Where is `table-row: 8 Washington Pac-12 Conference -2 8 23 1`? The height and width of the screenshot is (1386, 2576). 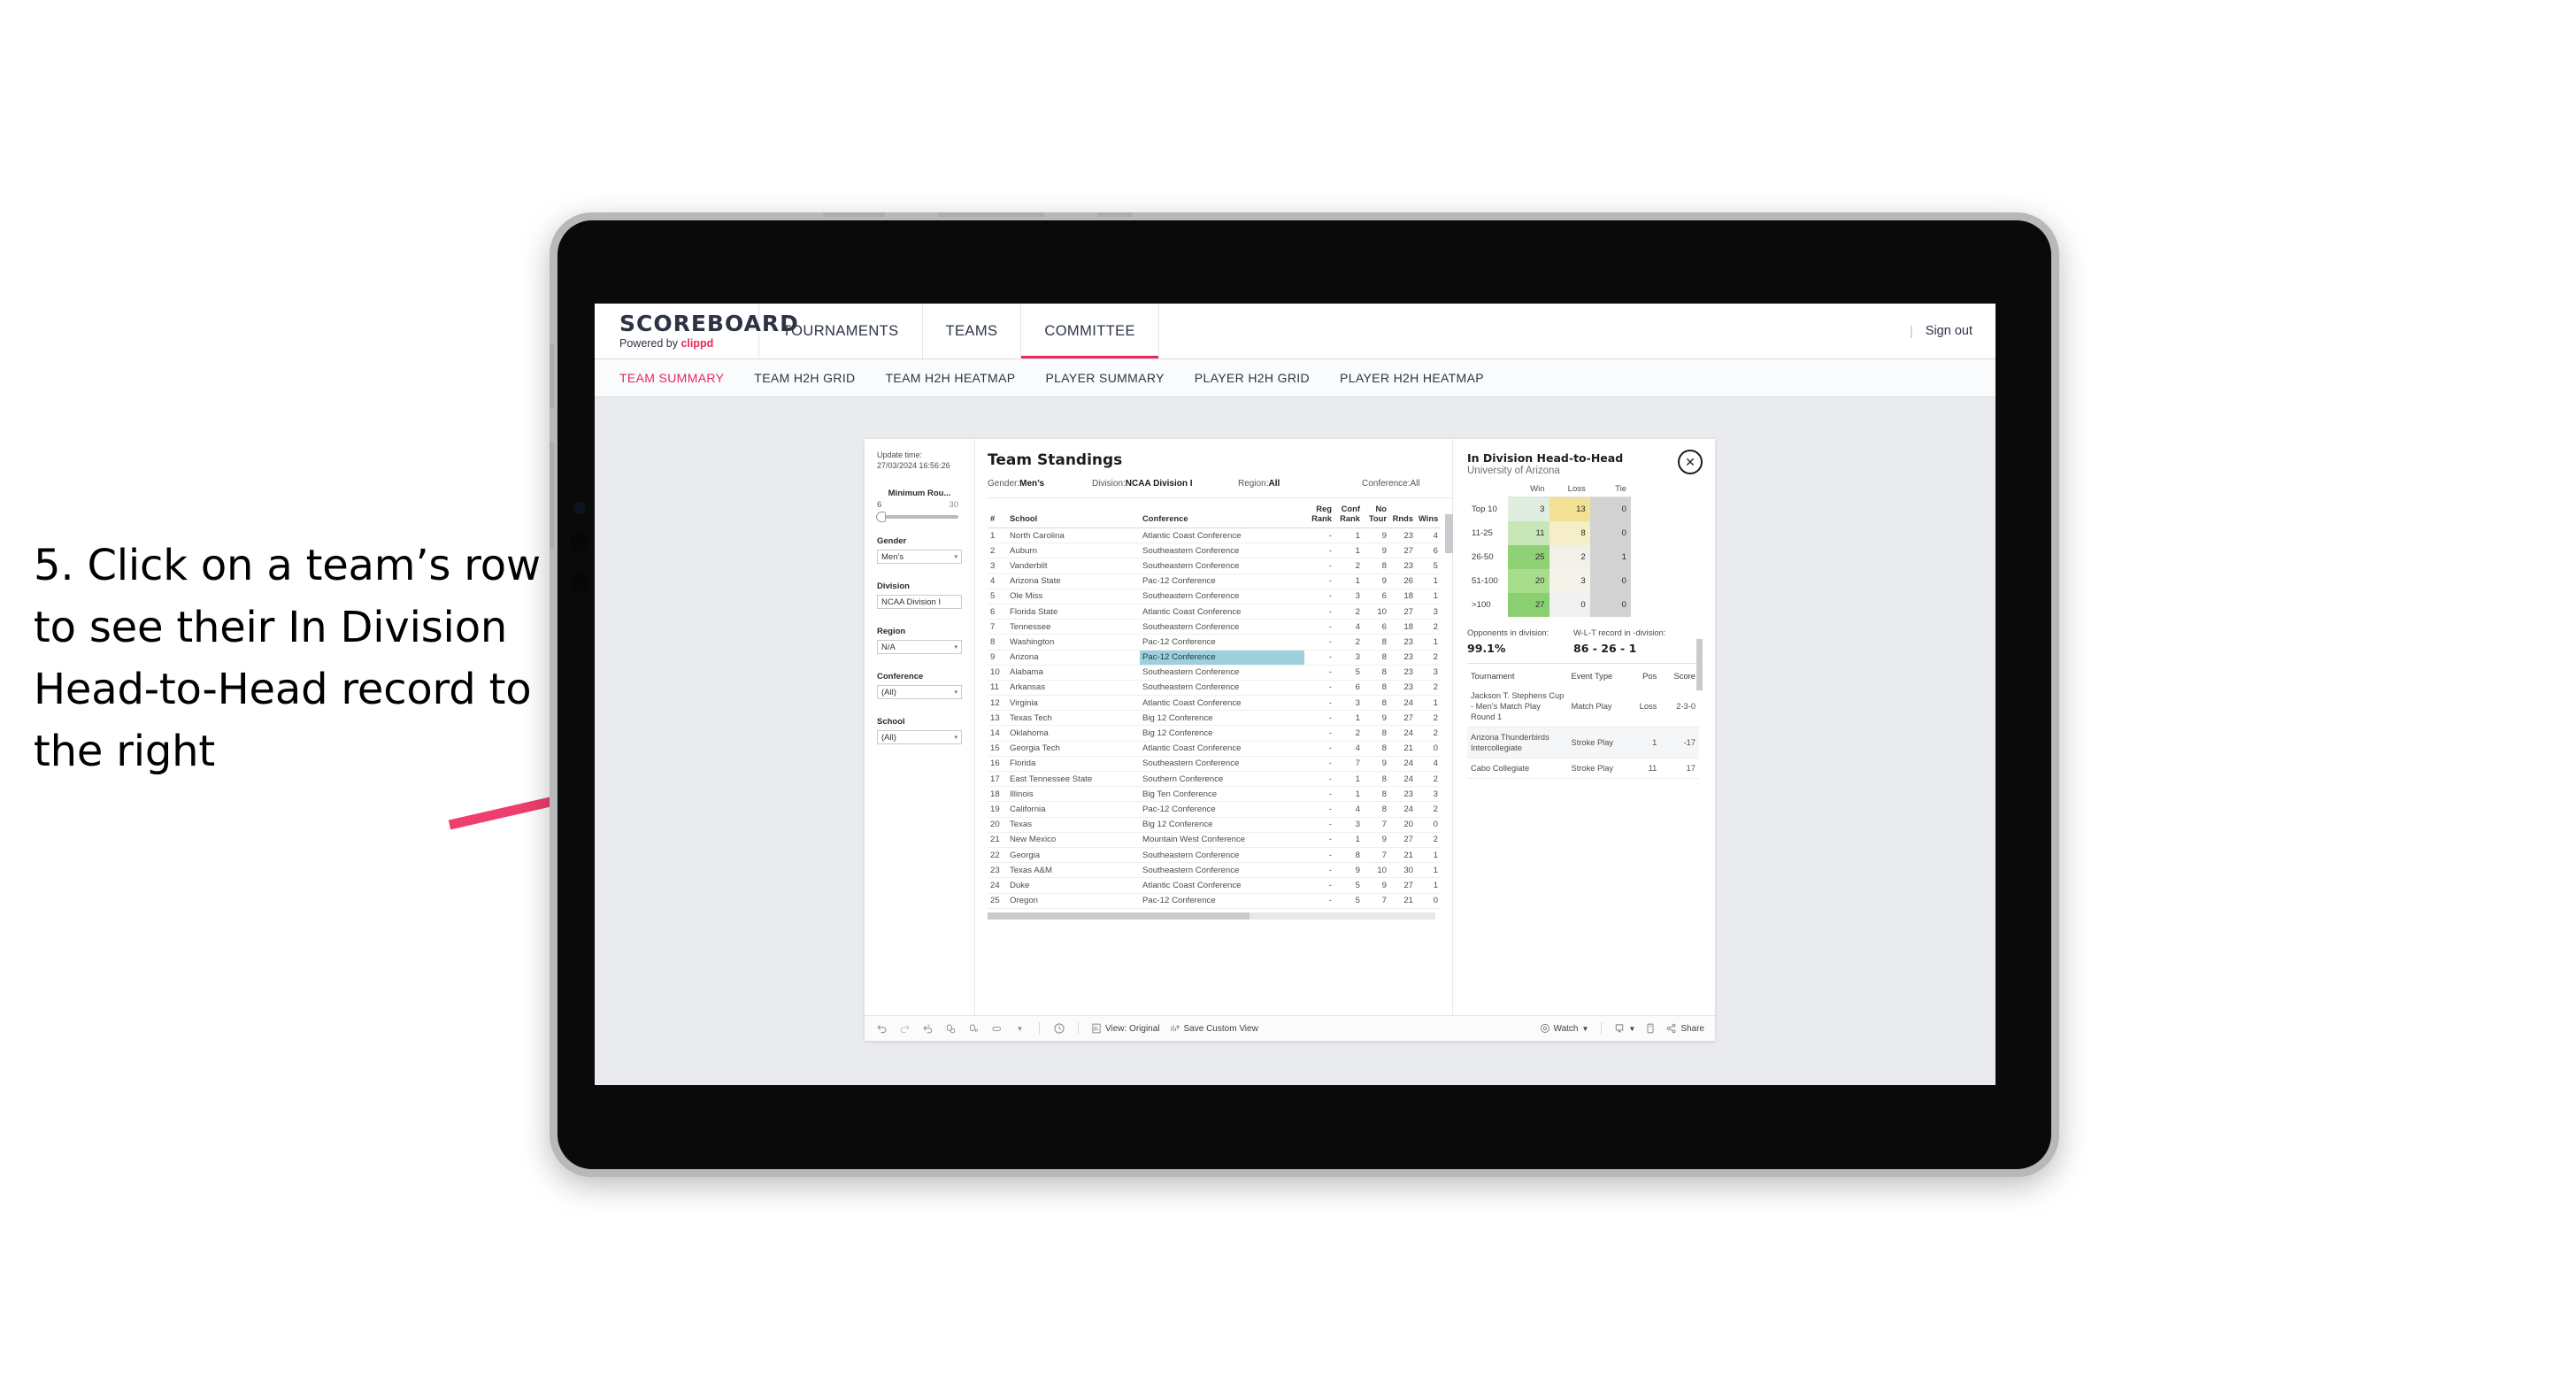
table-row: 8 Washington Pac-12 Conference -2 8 23 1 is located at coordinates (1214, 642).